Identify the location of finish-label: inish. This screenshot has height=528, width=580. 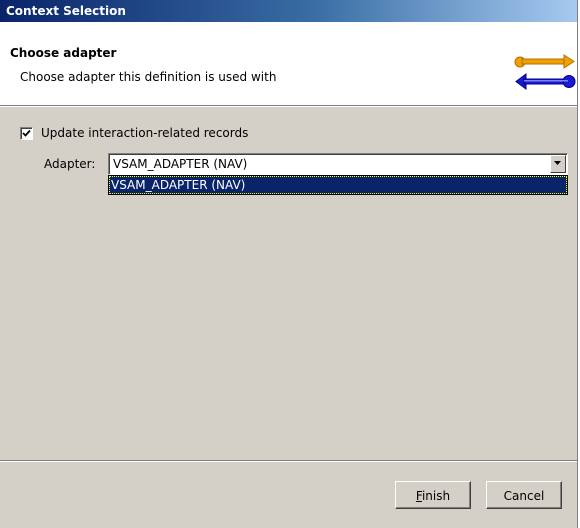
(436, 496).